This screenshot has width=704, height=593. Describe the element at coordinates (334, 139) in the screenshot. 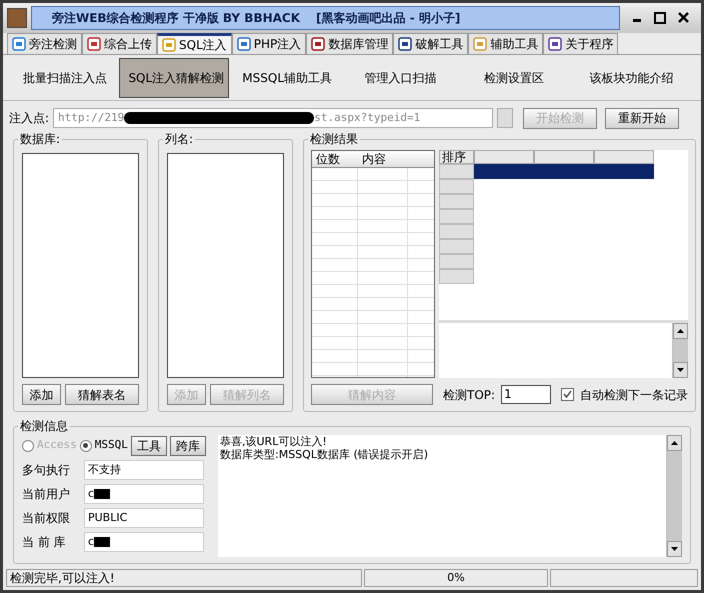

I see `group-title: 检测结果` at that location.